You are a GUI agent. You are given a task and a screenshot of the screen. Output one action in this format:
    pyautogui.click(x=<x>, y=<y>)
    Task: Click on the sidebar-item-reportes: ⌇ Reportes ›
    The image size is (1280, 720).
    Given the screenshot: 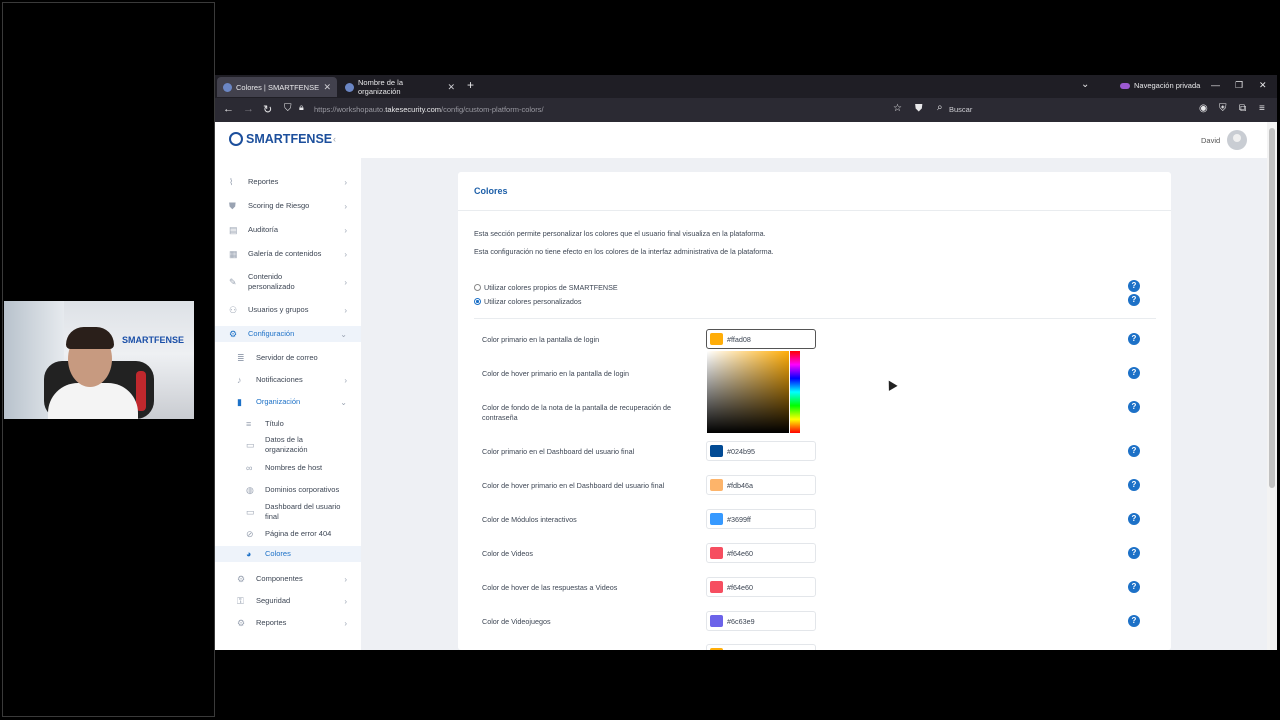 What is the action you would take?
    pyautogui.click(x=288, y=182)
    